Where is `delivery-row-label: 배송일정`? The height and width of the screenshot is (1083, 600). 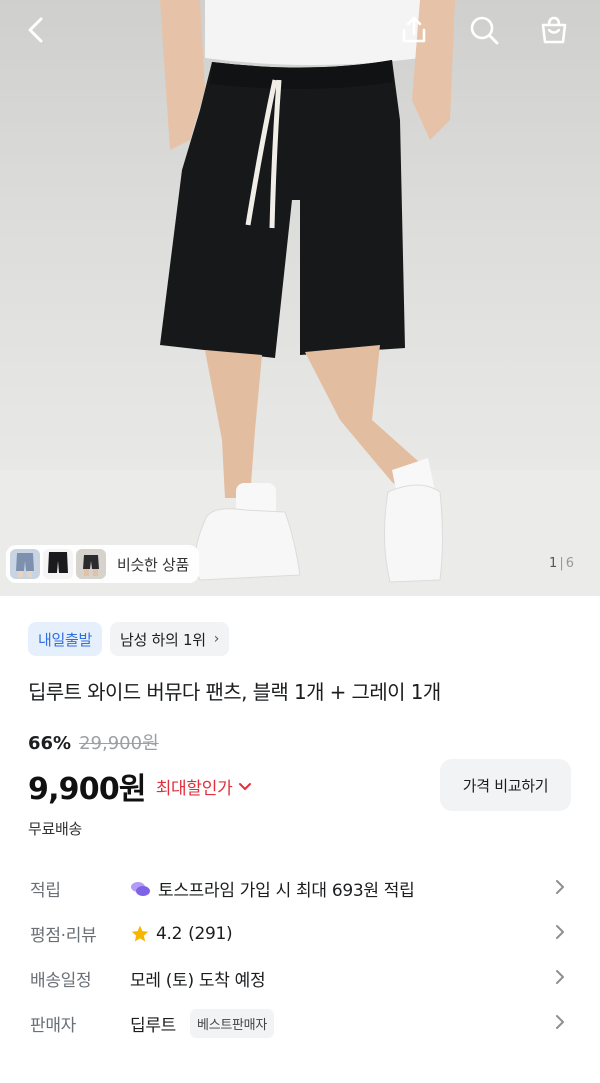
delivery-row-label: 배송일정 is located at coordinates (61, 981).